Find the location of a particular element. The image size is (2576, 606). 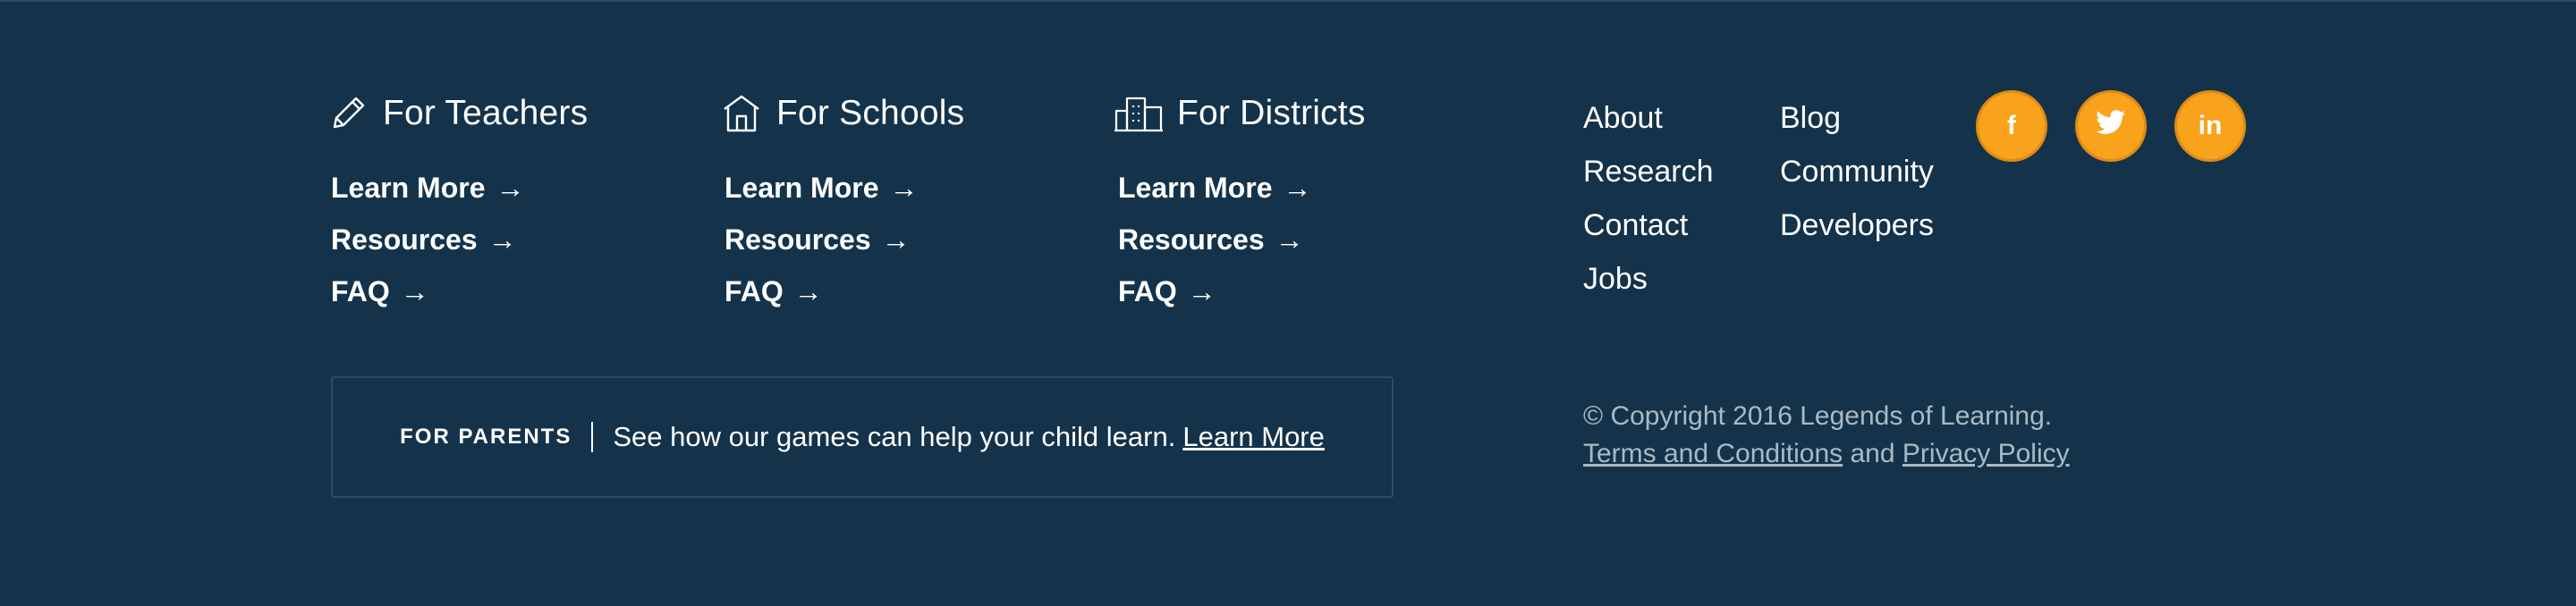

teachers-resources-link: Resources → is located at coordinates (508, 240).